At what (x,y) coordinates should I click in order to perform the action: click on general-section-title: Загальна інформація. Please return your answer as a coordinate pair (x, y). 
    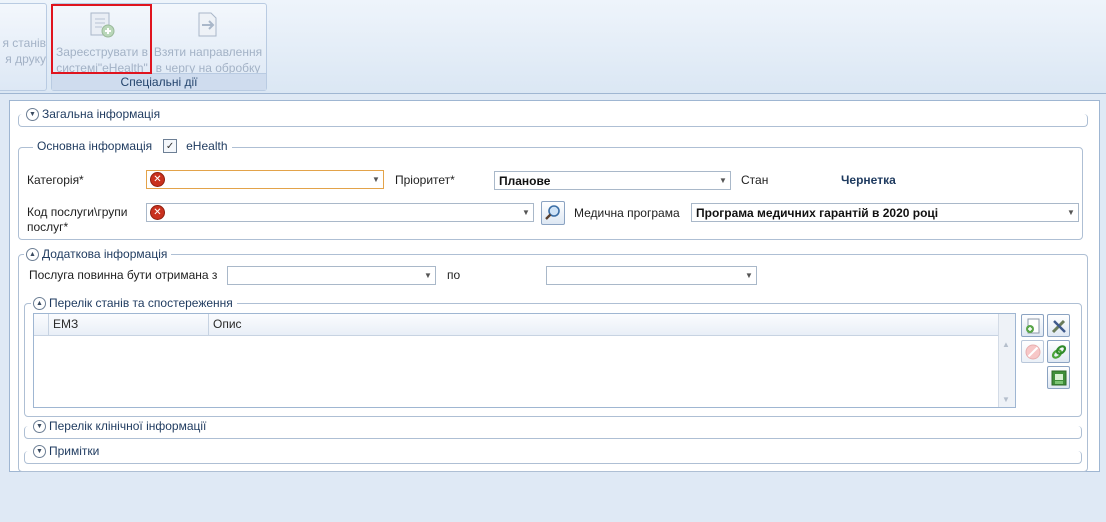
    Looking at the image, I should click on (101, 114).